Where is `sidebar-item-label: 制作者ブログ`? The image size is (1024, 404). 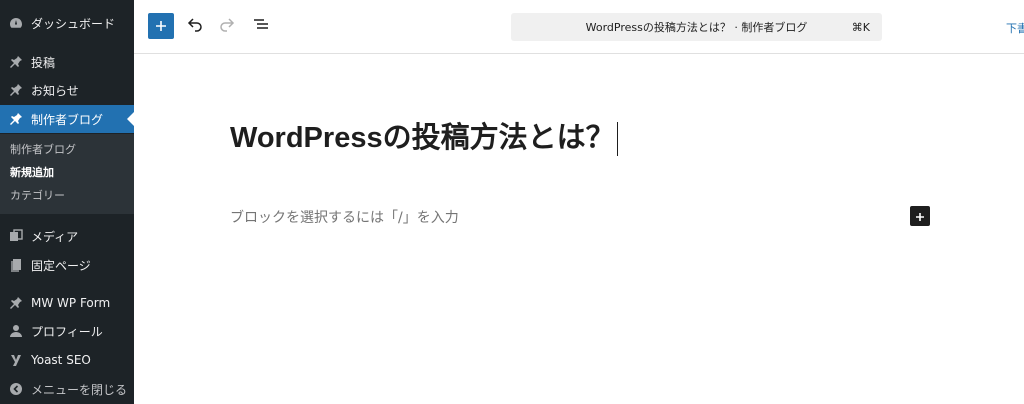
sidebar-item-label: 制作者ブログ is located at coordinates (67, 119).